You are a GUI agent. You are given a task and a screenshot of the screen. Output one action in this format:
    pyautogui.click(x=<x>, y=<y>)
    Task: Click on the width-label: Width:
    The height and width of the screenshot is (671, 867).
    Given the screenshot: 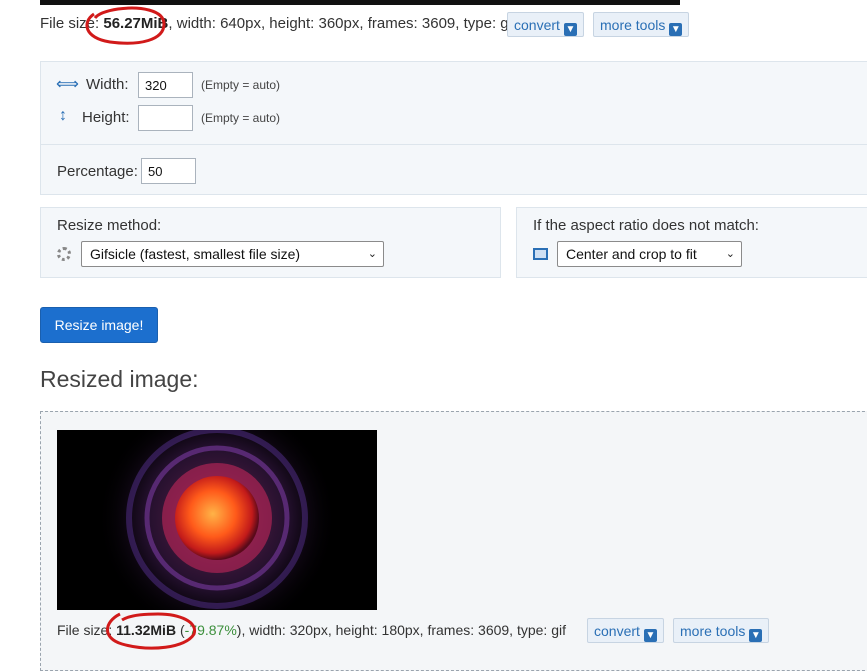 What is the action you would take?
    pyautogui.click(x=107, y=84)
    